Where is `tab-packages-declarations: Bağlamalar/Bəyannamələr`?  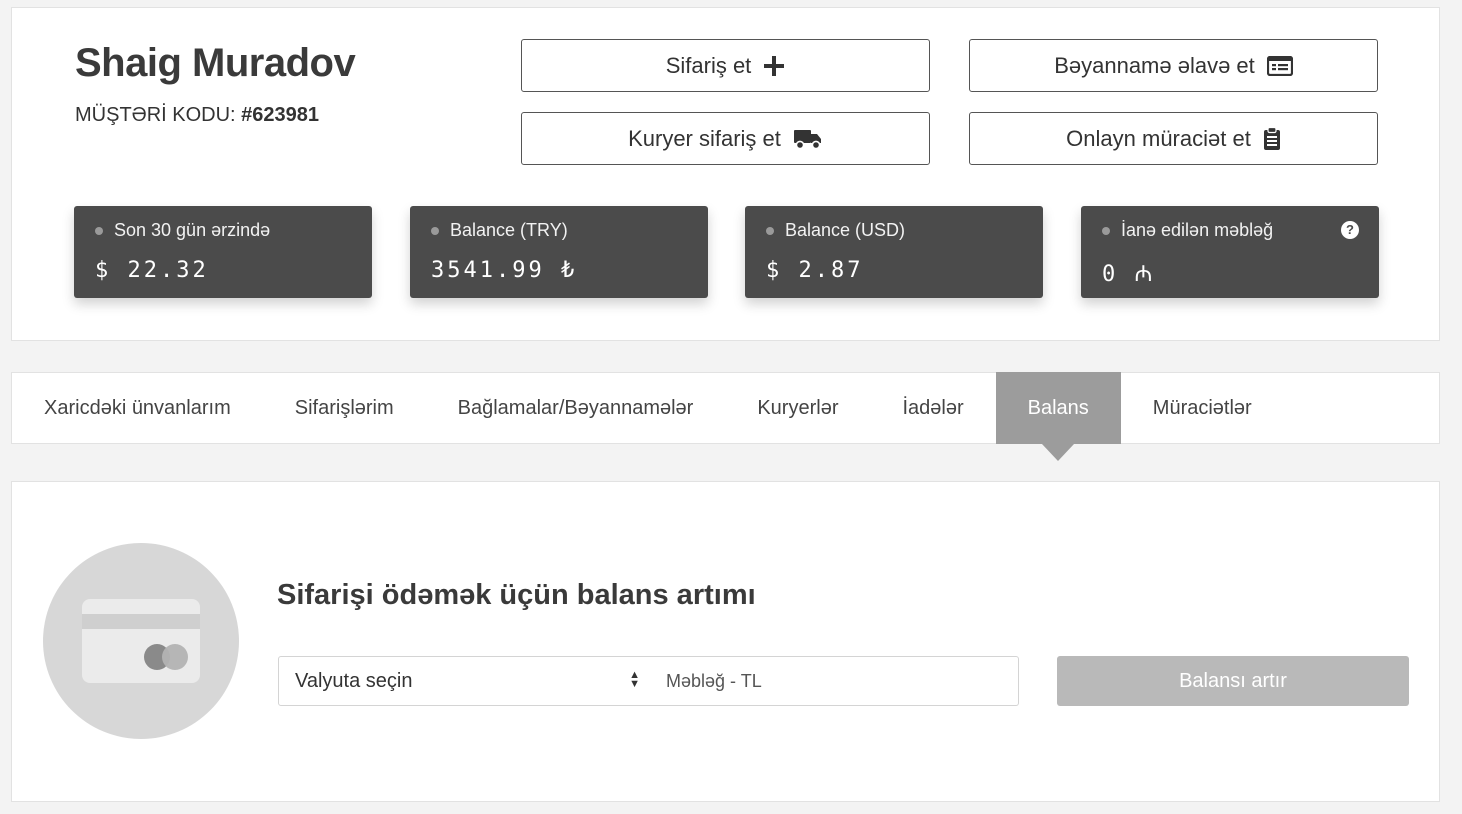
tab-packages-declarations: Bağlamalar/Bəyannamələr is located at coordinates (576, 408).